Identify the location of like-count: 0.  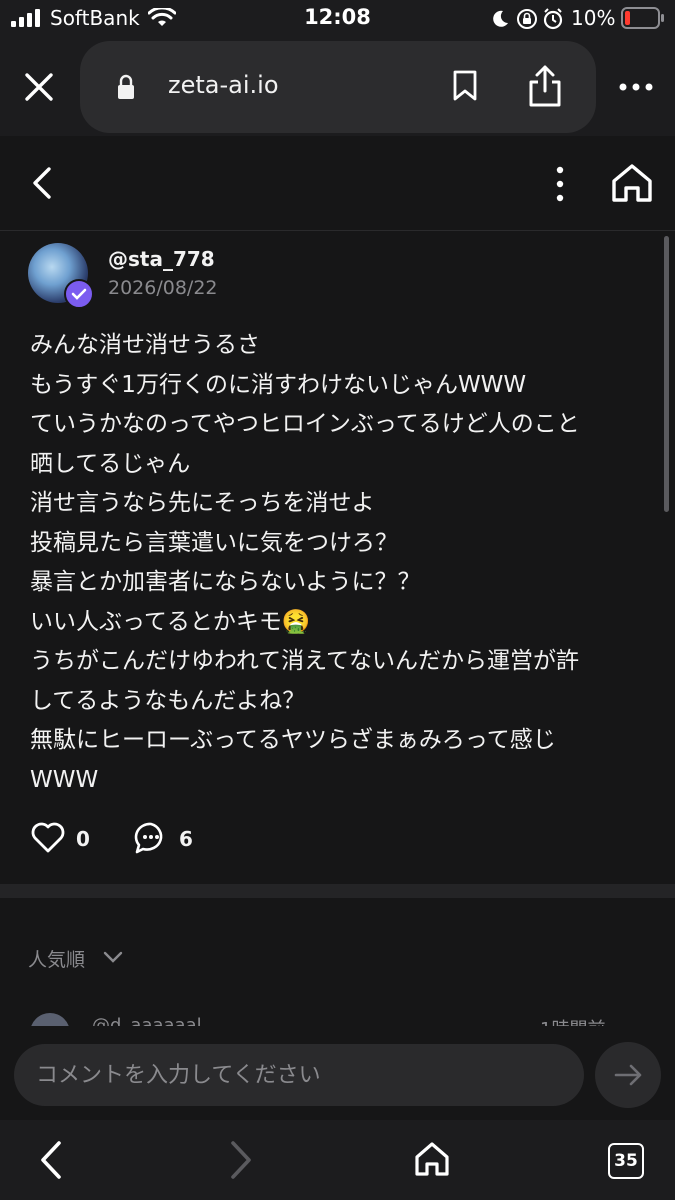
(83, 839).